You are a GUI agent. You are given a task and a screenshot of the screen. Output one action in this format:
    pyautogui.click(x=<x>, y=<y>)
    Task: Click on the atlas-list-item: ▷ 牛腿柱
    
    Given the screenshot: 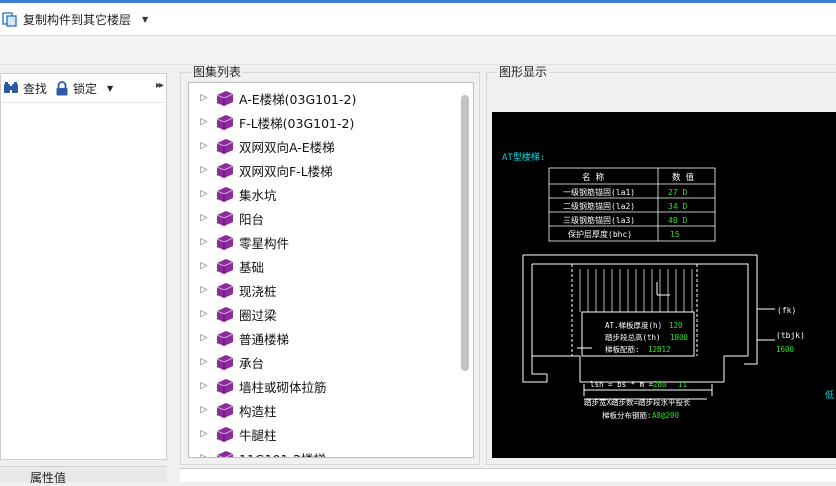 What is the action you would take?
    pyautogui.click(x=322, y=434)
    